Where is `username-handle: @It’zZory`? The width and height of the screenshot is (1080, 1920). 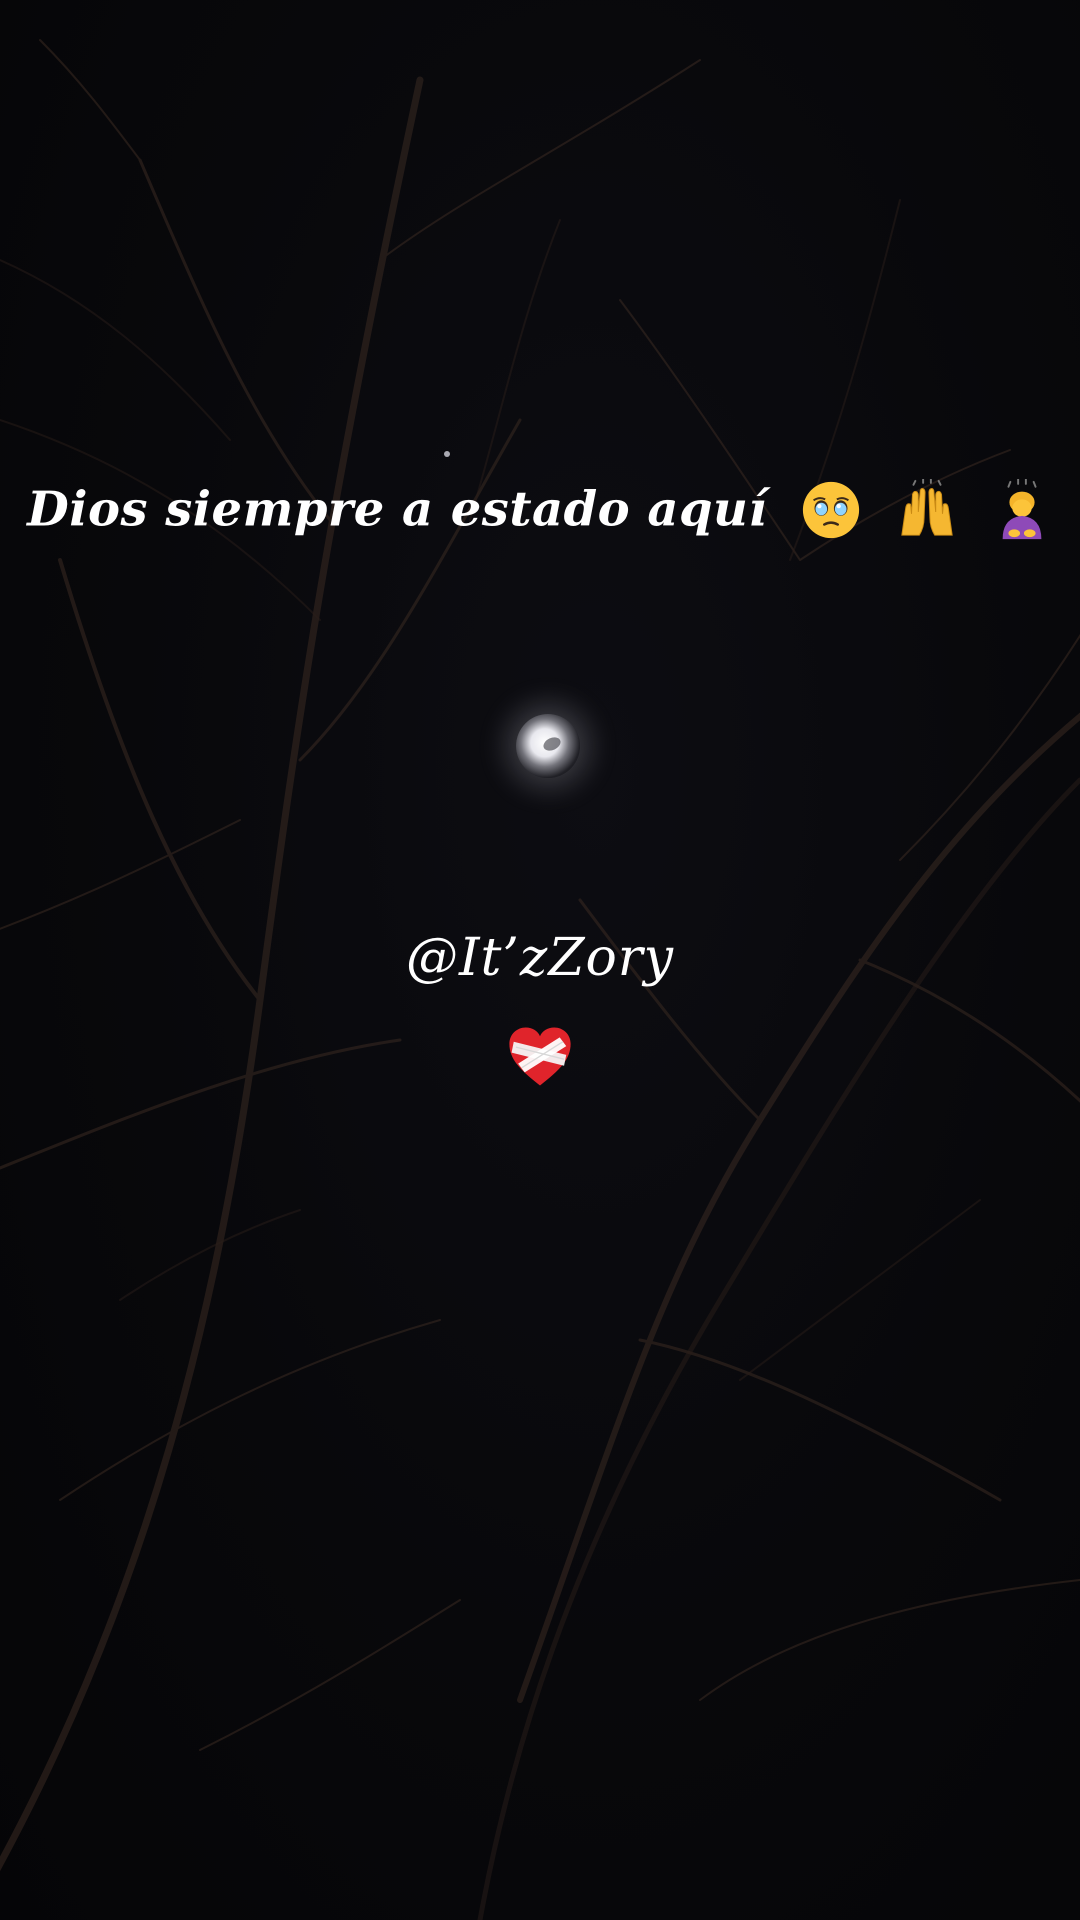 username-handle: @It’zZory is located at coordinates (540, 958).